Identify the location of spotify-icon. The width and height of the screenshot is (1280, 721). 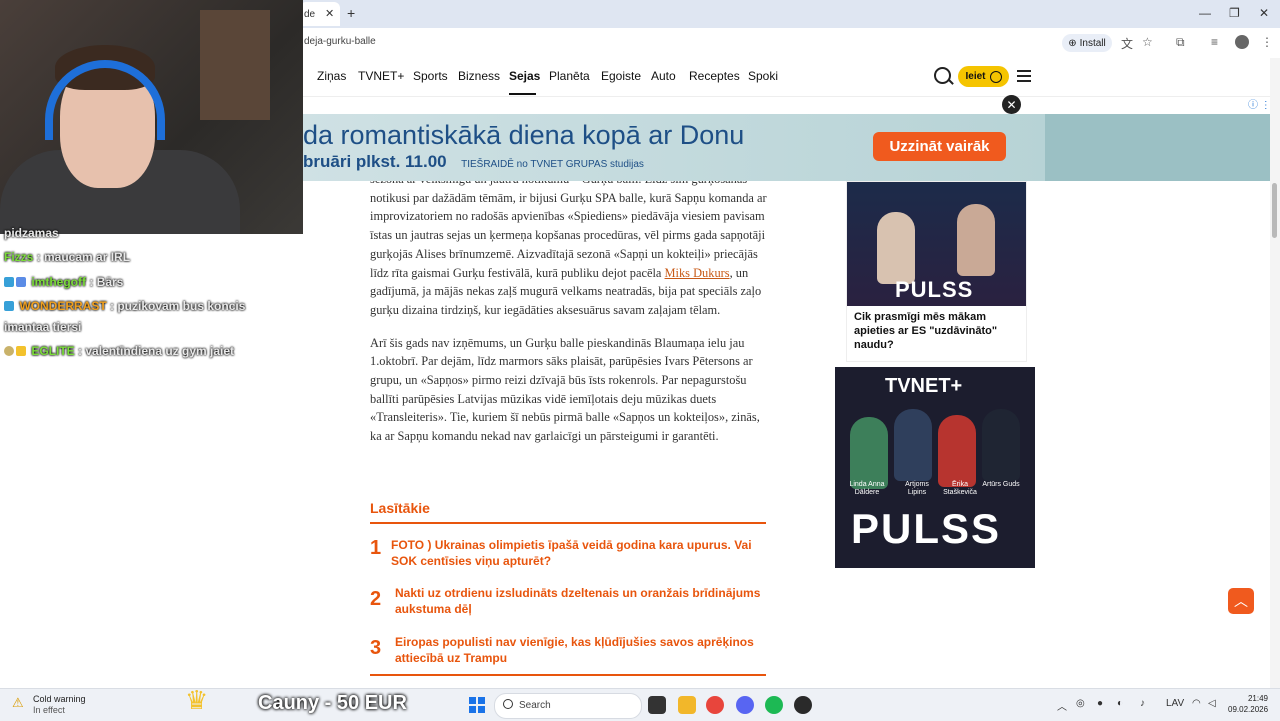
(774, 705).